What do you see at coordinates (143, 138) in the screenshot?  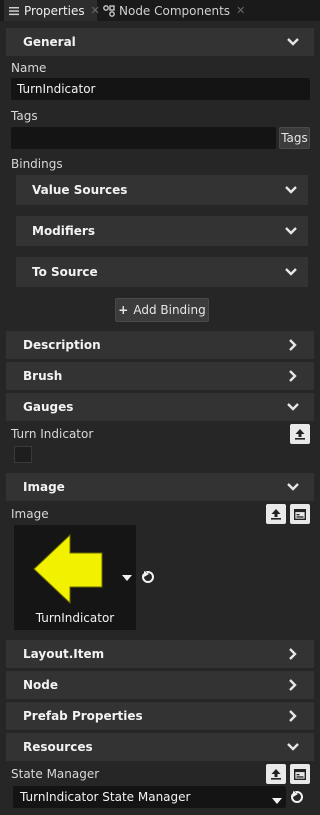 I see `tags-field` at bounding box center [143, 138].